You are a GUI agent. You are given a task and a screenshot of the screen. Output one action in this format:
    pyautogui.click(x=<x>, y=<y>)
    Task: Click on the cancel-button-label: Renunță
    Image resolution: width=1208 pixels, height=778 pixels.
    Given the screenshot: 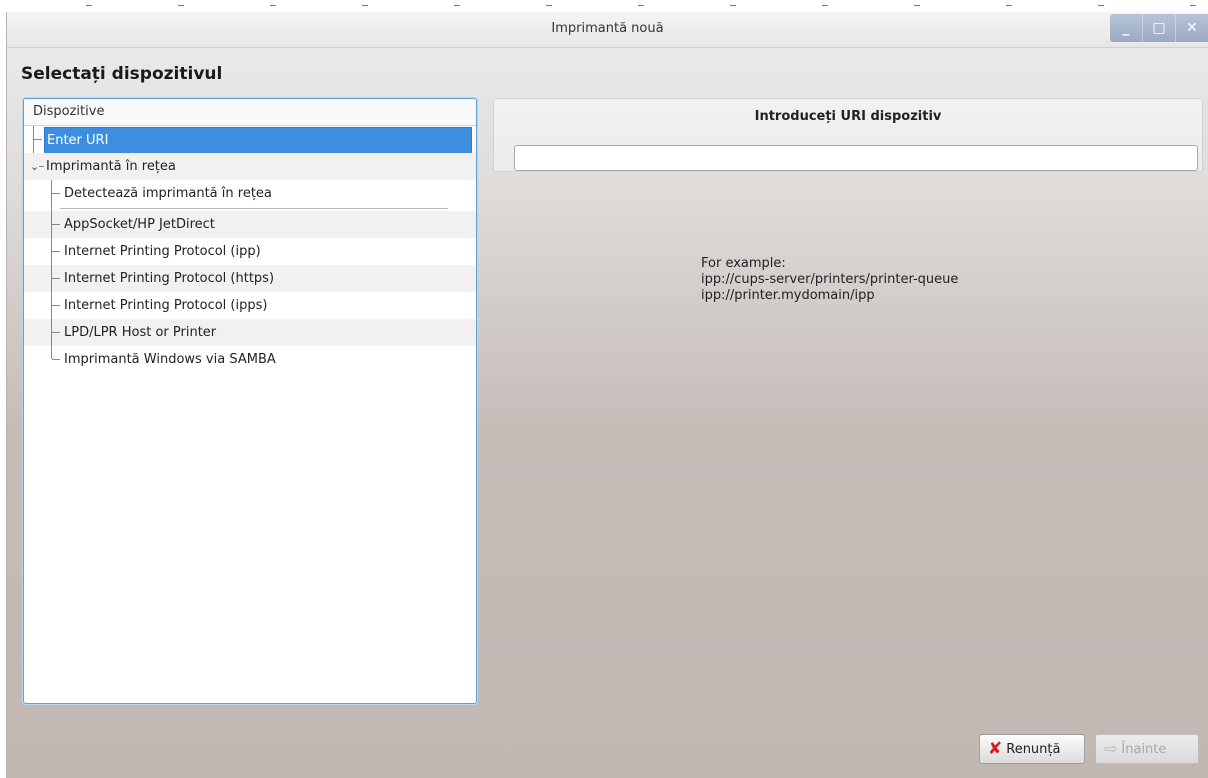 What is the action you would take?
    pyautogui.click(x=1033, y=749)
    